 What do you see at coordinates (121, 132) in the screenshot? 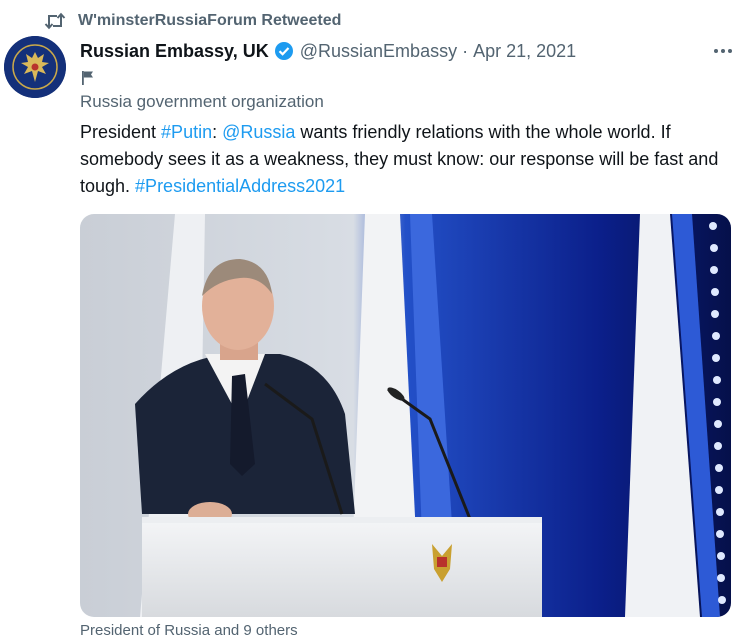
I see `tweet-text-segment: President` at bounding box center [121, 132].